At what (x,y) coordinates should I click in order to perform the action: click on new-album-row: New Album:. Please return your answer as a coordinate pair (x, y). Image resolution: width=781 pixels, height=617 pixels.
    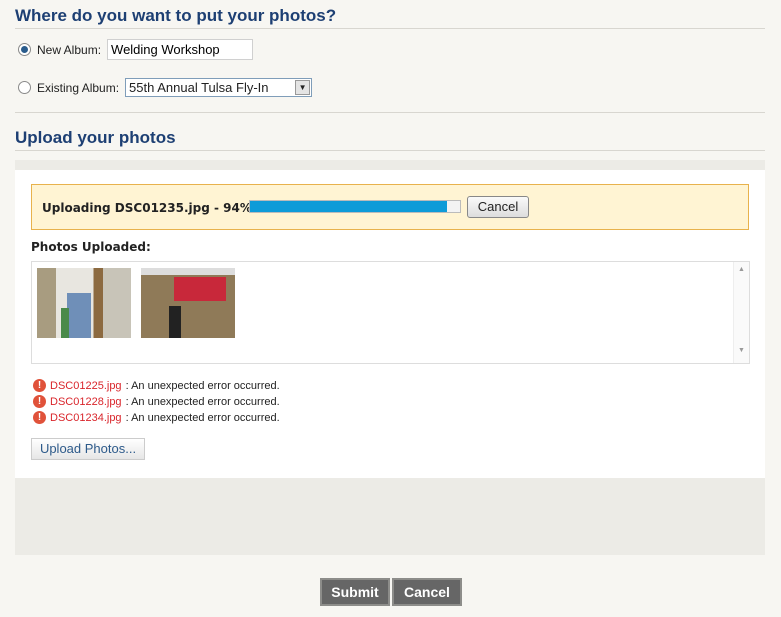
    Looking at the image, I should click on (136, 49).